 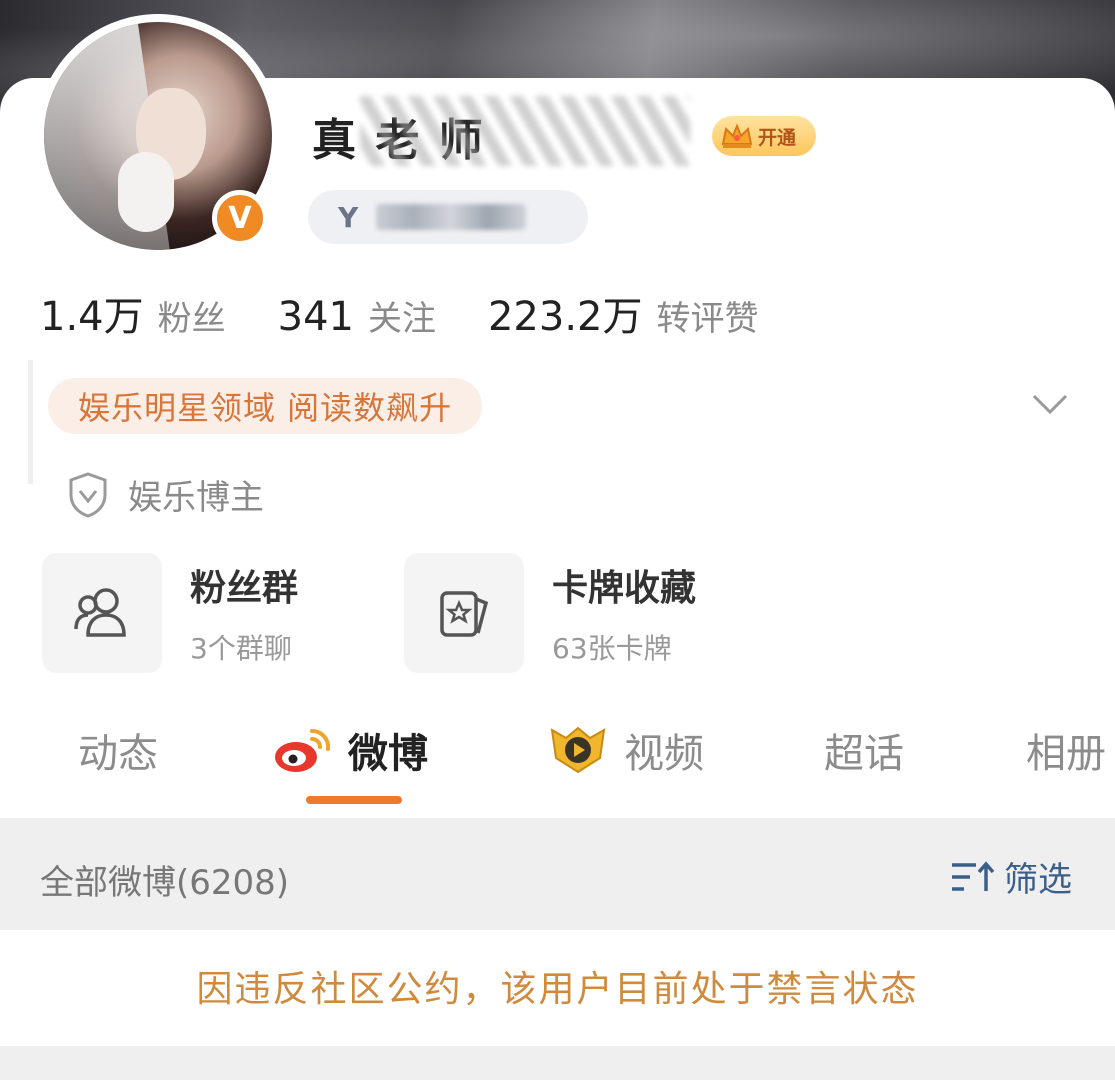 I want to click on sort-icon, so click(x=973, y=875).